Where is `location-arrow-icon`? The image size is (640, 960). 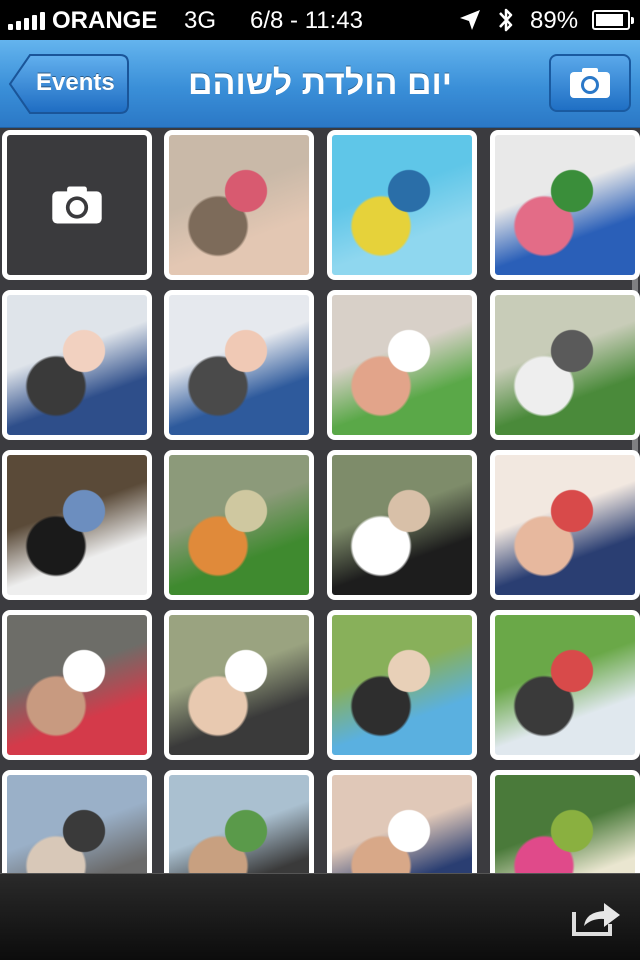 location-arrow-icon is located at coordinates (470, 20).